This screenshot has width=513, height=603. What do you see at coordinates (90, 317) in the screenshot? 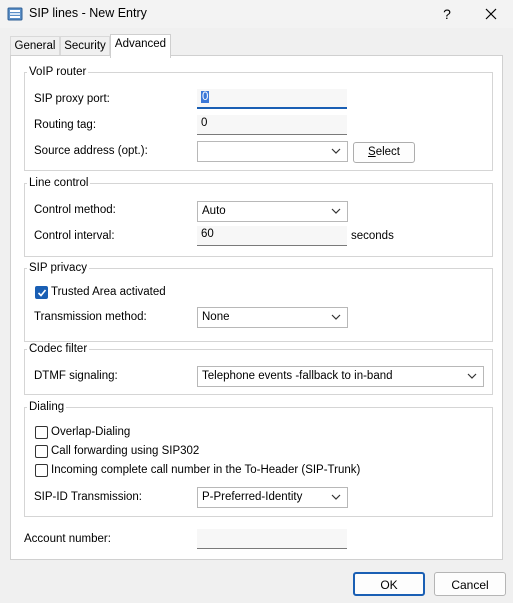
I see `transmission-method-label: Transmission method:` at bounding box center [90, 317].